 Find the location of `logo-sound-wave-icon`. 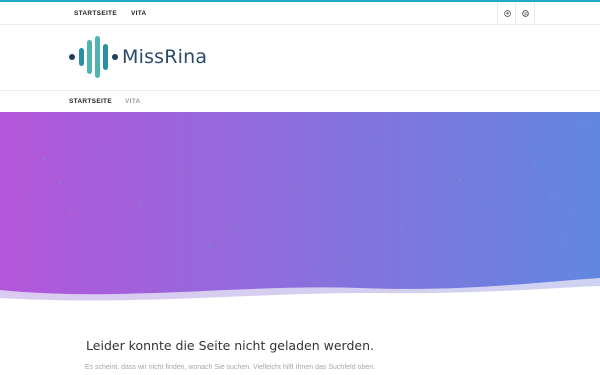

logo-sound-wave-icon is located at coordinates (94, 57).